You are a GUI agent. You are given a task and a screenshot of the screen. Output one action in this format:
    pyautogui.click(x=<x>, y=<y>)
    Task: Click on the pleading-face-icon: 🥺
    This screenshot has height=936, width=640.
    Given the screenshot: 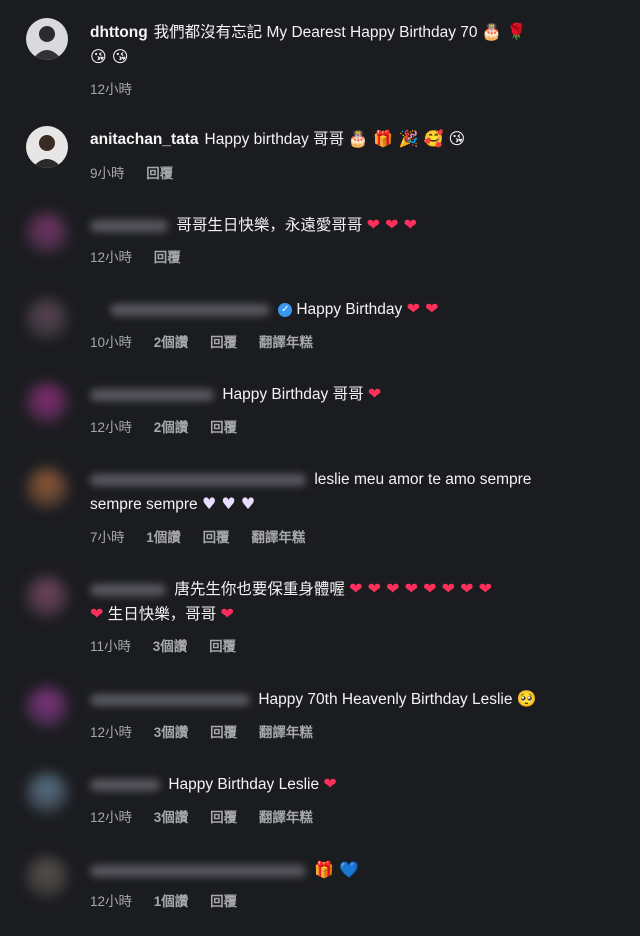 What is the action you would take?
    pyautogui.click(x=526, y=698)
    